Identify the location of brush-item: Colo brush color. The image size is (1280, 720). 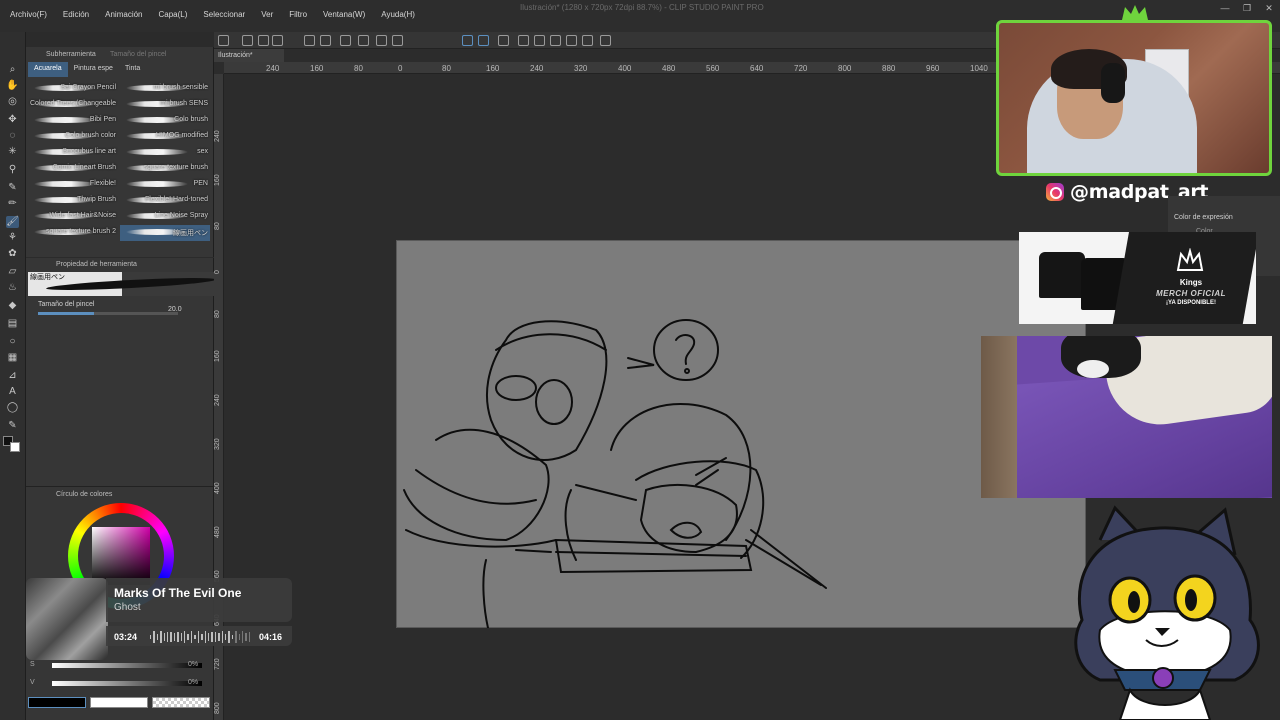
(73, 137).